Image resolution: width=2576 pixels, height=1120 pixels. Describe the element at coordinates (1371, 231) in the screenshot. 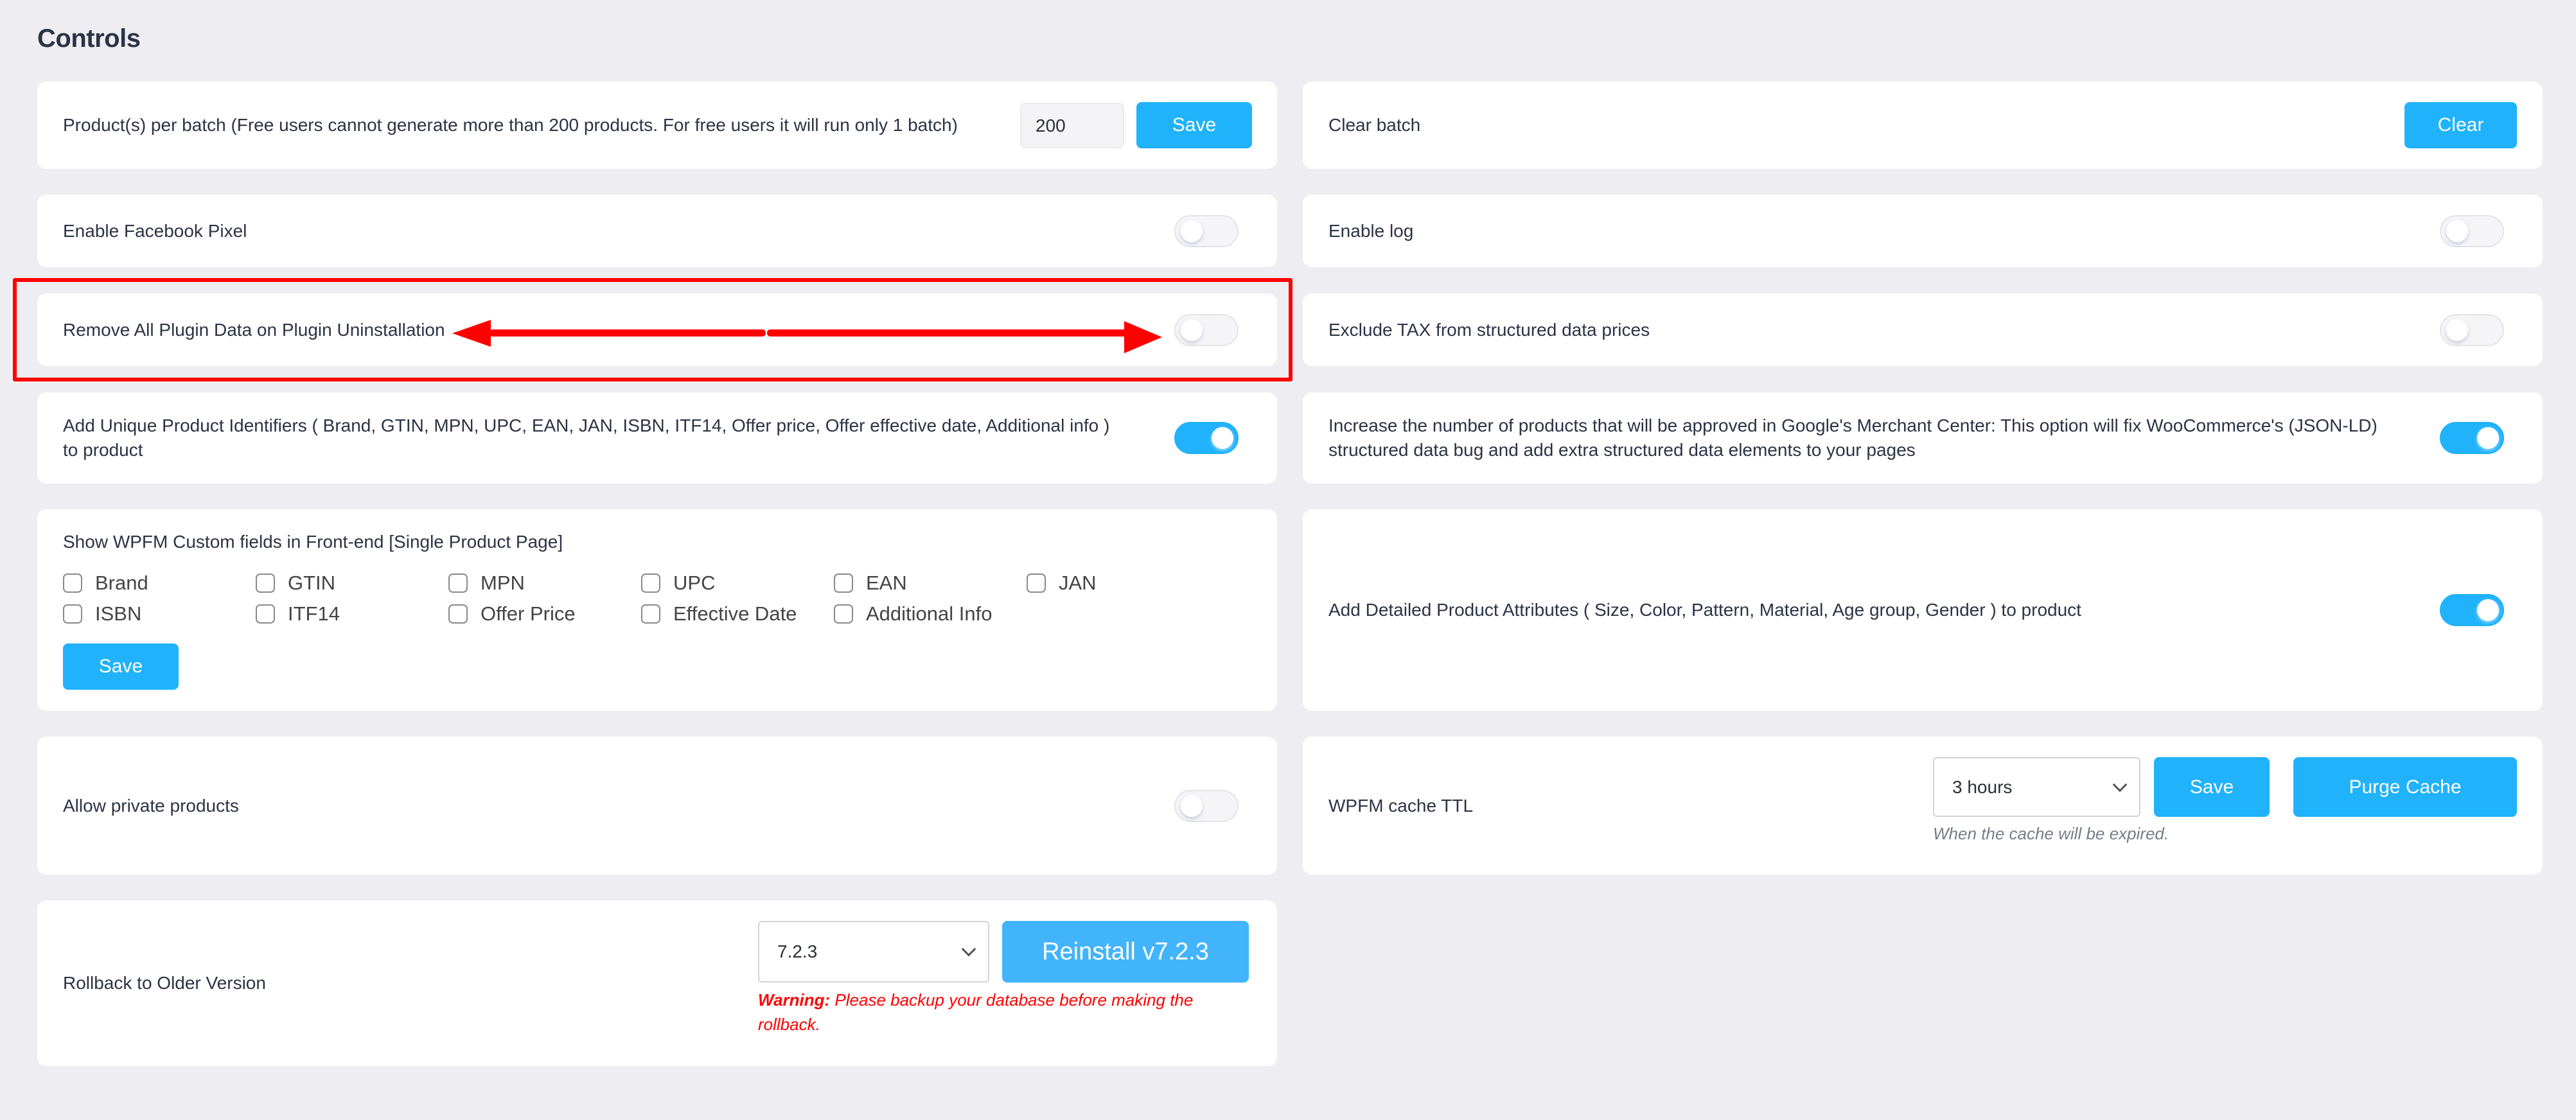

I see `enable-log-label: Enable log` at that location.